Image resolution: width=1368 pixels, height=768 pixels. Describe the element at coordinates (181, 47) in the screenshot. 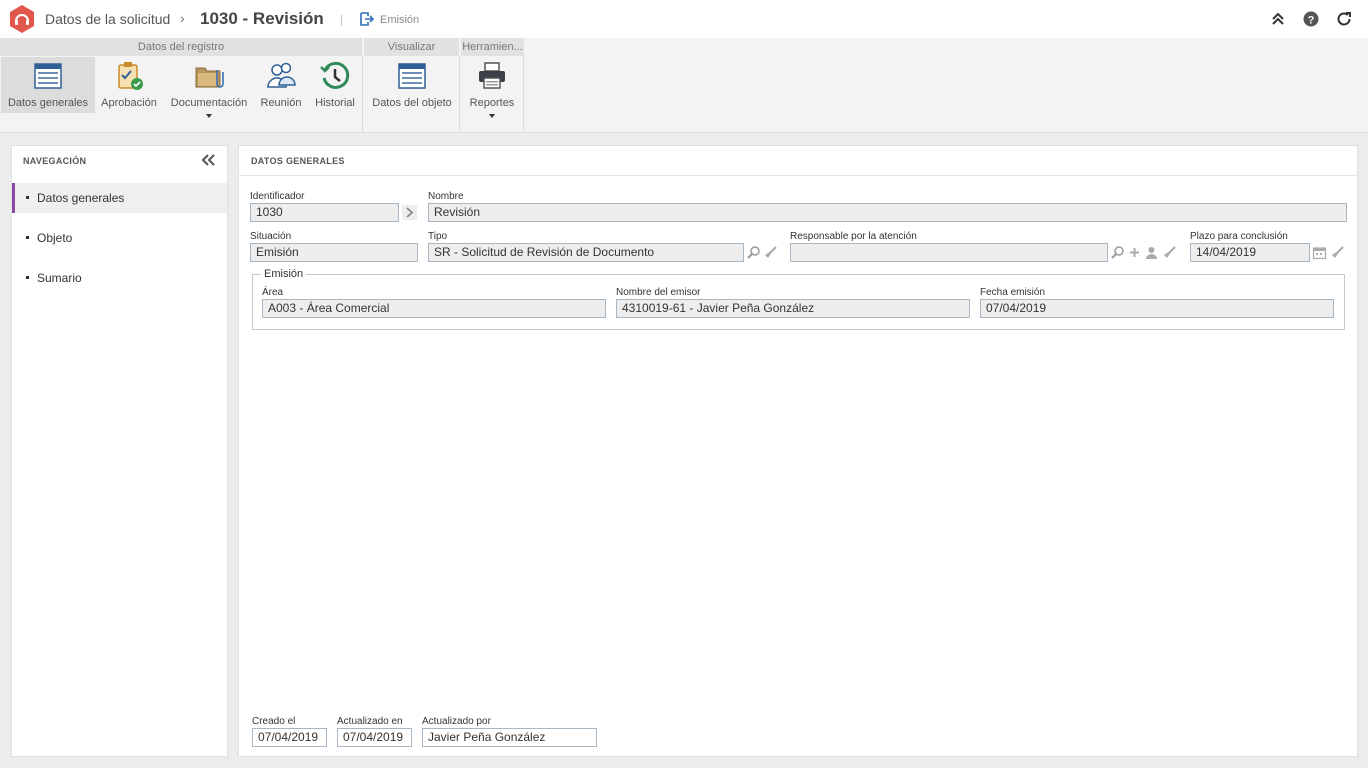

I see `ribbon-group-registro: Datos del registro` at that location.